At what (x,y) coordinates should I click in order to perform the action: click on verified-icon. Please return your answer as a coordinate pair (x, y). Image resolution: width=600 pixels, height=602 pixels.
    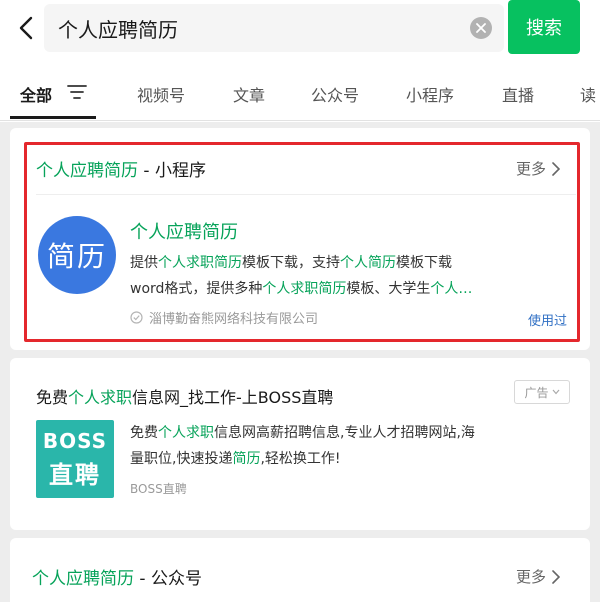
    Looking at the image, I should click on (136, 317).